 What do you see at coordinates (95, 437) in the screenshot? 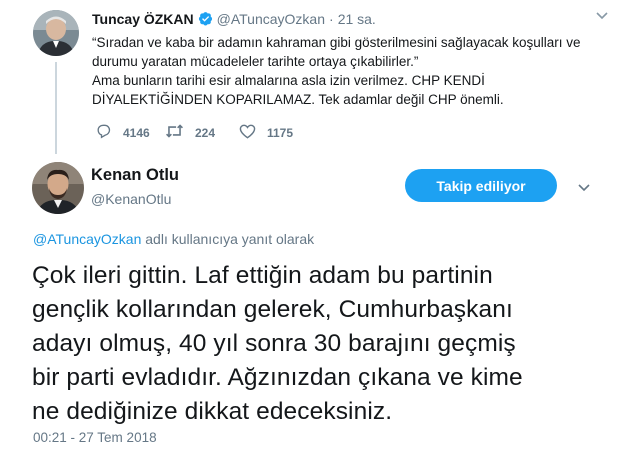
I see `tweet-timestamp: 00:21 - 27 Tem 2018` at bounding box center [95, 437].